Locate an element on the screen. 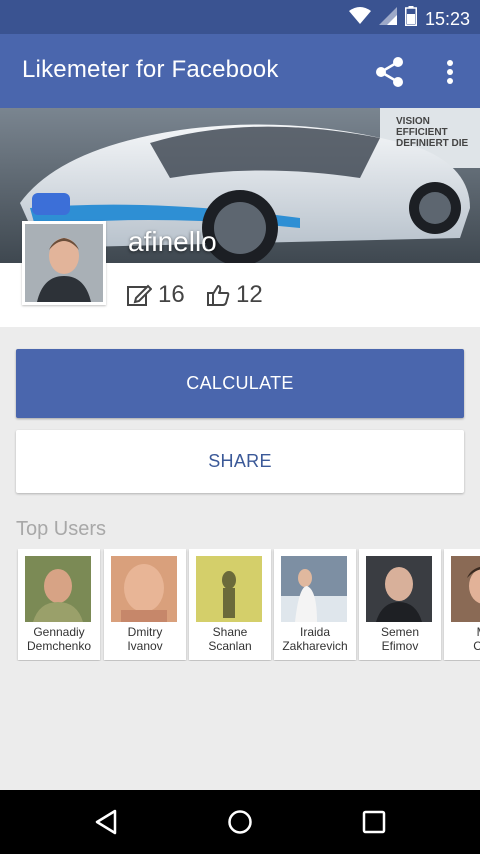  user-card: Semen Efimov is located at coordinates (400, 604).